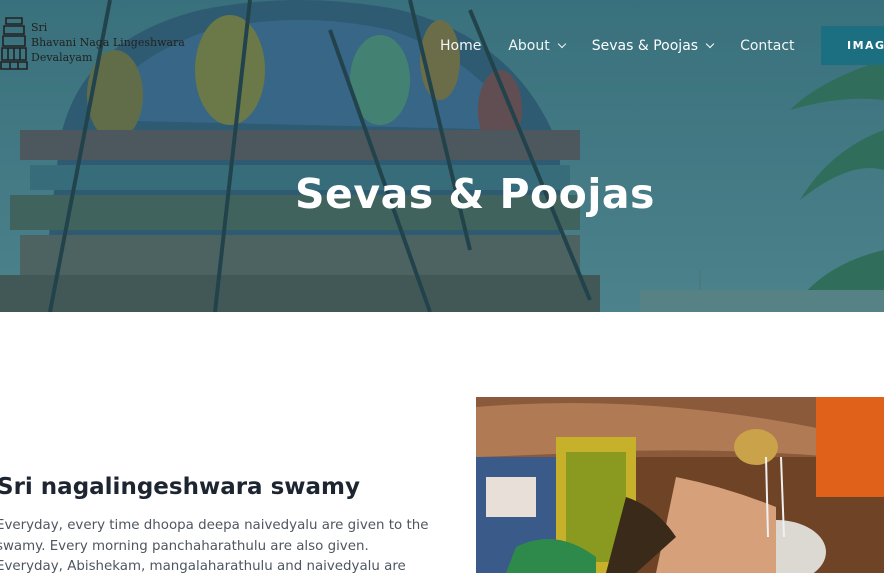 Image resolution: width=884 pixels, height=573 pixels. I want to click on nav-item-label: Home, so click(461, 46).